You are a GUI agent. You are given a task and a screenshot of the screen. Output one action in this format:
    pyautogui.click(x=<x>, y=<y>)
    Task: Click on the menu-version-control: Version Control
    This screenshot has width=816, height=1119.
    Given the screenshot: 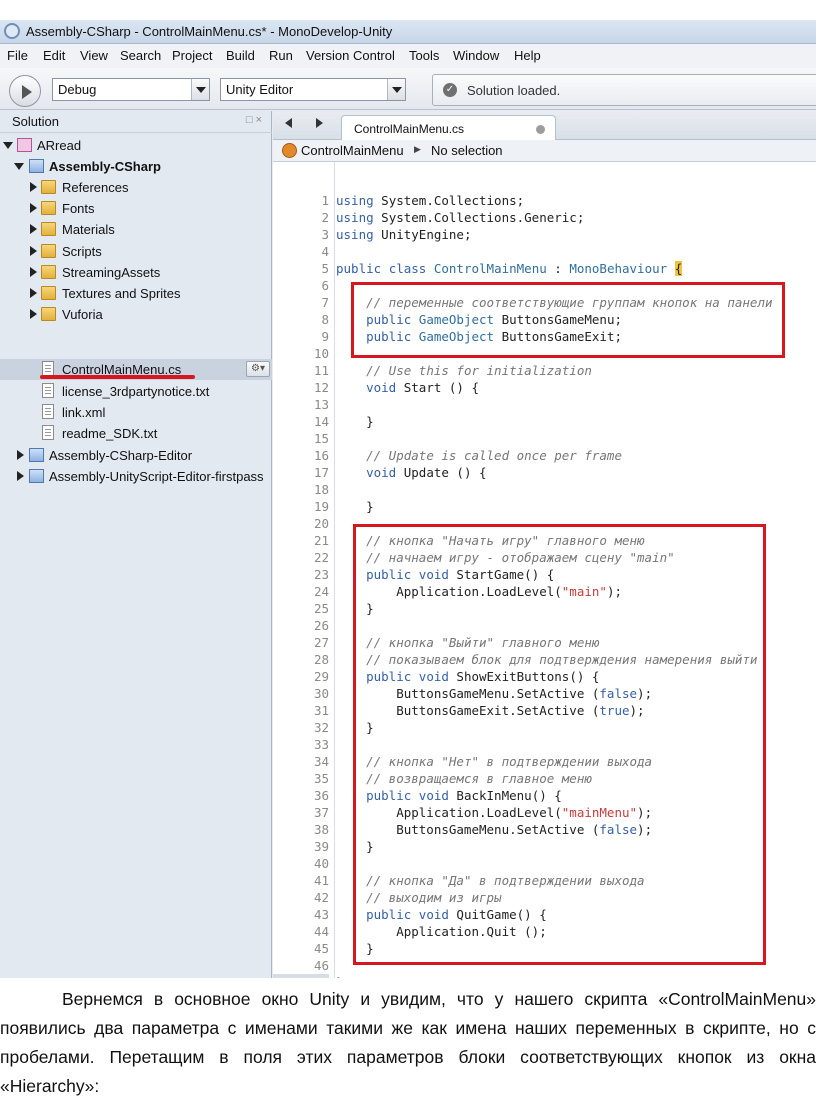 What is the action you would take?
    pyautogui.click(x=350, y=55)
    